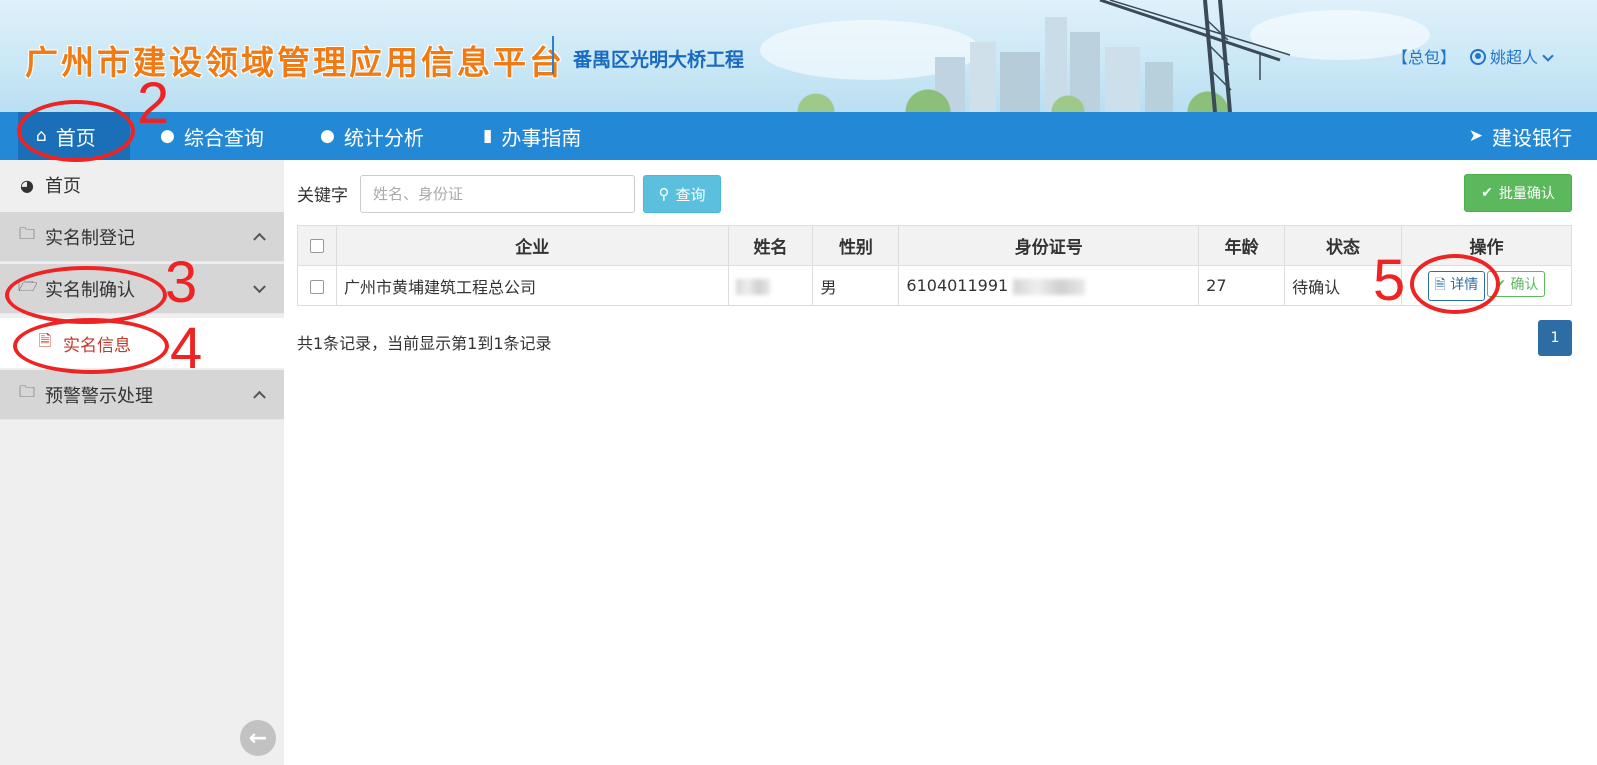  I want to click on name-cell, so click(770, 285).